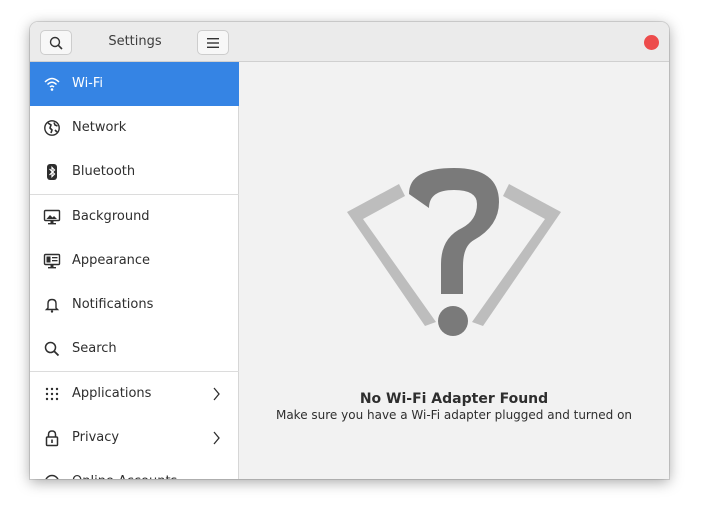 This screenshot has height=518, width=701. I want to click on sidebar-item-label: Notifications, so click(113, 304).